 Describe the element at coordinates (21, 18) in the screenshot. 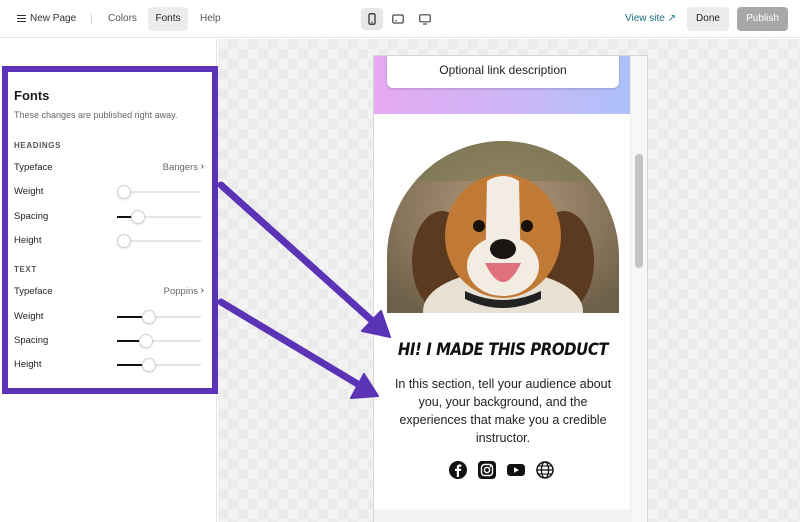

I see `hamburger-icon` at that location.